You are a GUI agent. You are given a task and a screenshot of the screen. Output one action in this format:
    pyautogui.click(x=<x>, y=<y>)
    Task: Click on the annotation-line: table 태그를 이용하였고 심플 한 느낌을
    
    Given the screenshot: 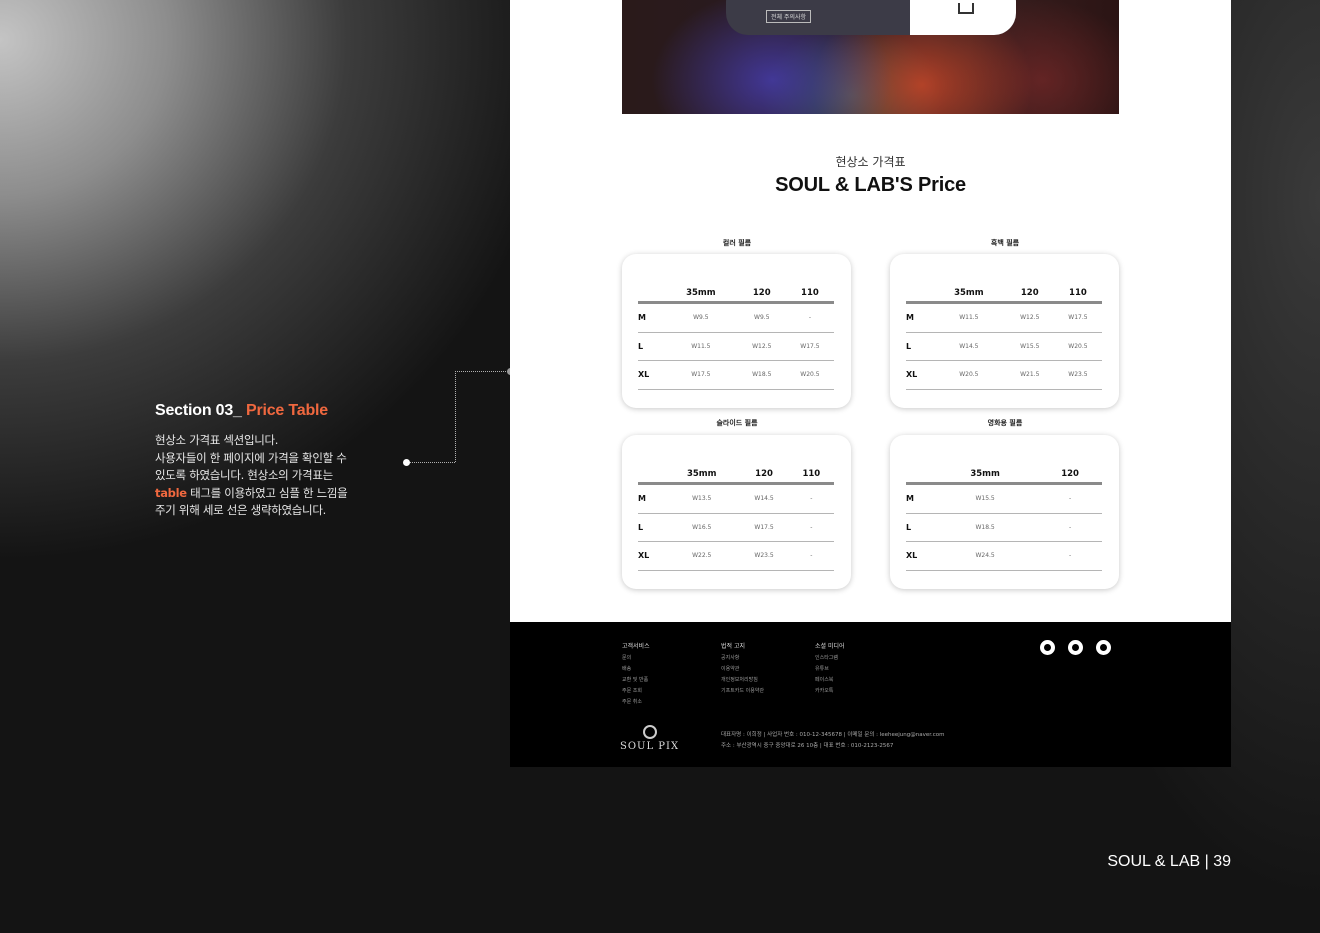 What is the action you would take?
    pyautogui.click(x=285, y=494)
    